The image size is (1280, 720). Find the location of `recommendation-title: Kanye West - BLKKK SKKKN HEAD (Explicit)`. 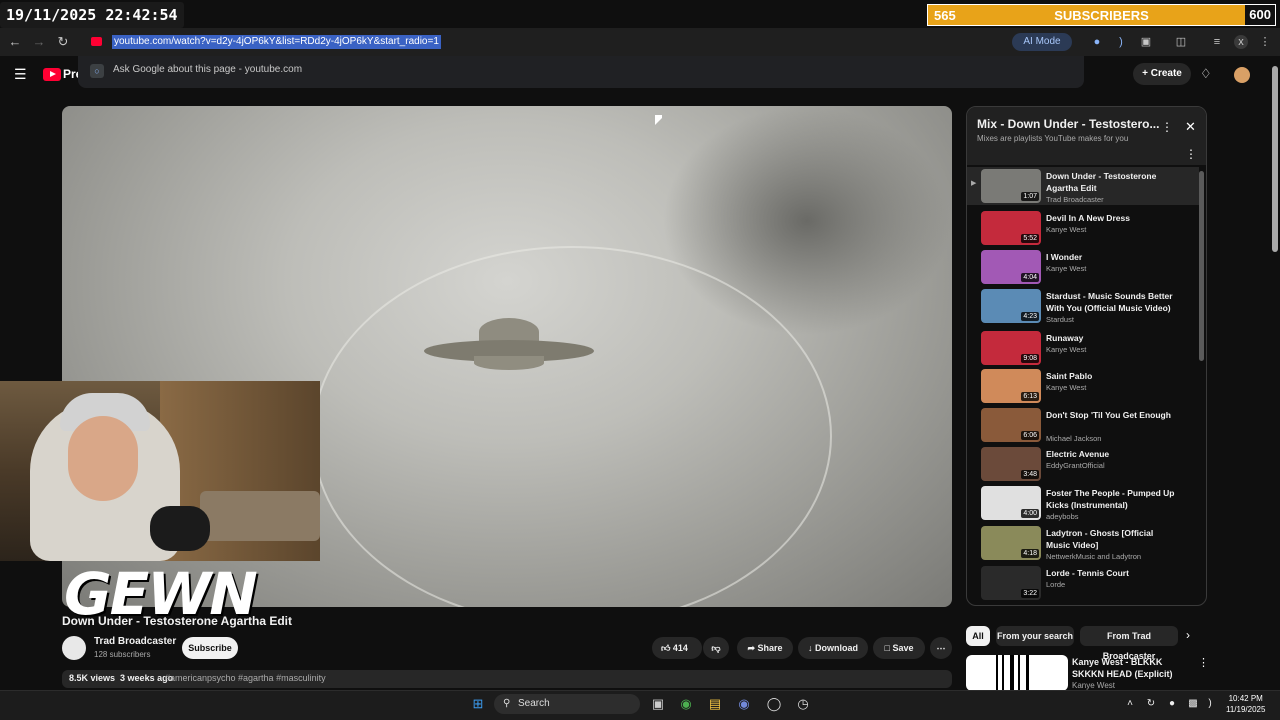

recommendation-title: Kanye West - BLKKK SKKKN HEAD (Explicit) is located at coordinates (1129, 668).